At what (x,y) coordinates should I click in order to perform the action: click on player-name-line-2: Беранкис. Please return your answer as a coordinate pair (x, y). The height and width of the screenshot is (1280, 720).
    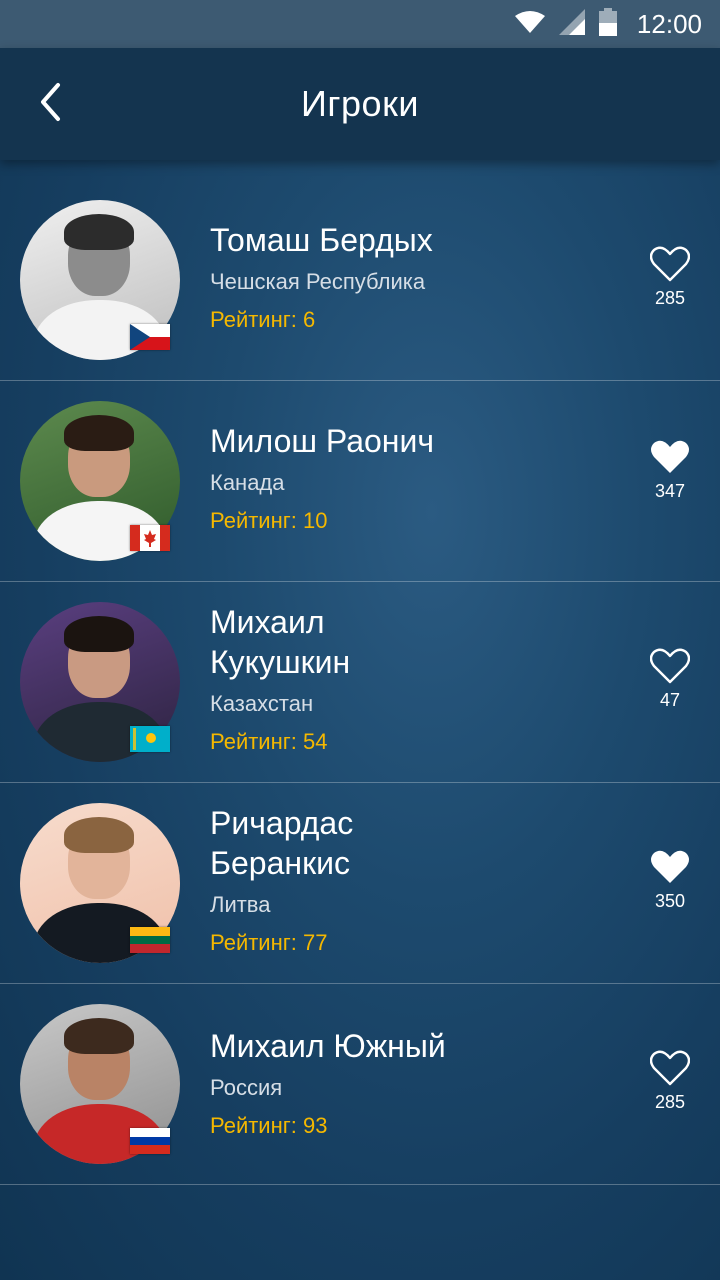
    Looking at the image, I should click on (280, 863).